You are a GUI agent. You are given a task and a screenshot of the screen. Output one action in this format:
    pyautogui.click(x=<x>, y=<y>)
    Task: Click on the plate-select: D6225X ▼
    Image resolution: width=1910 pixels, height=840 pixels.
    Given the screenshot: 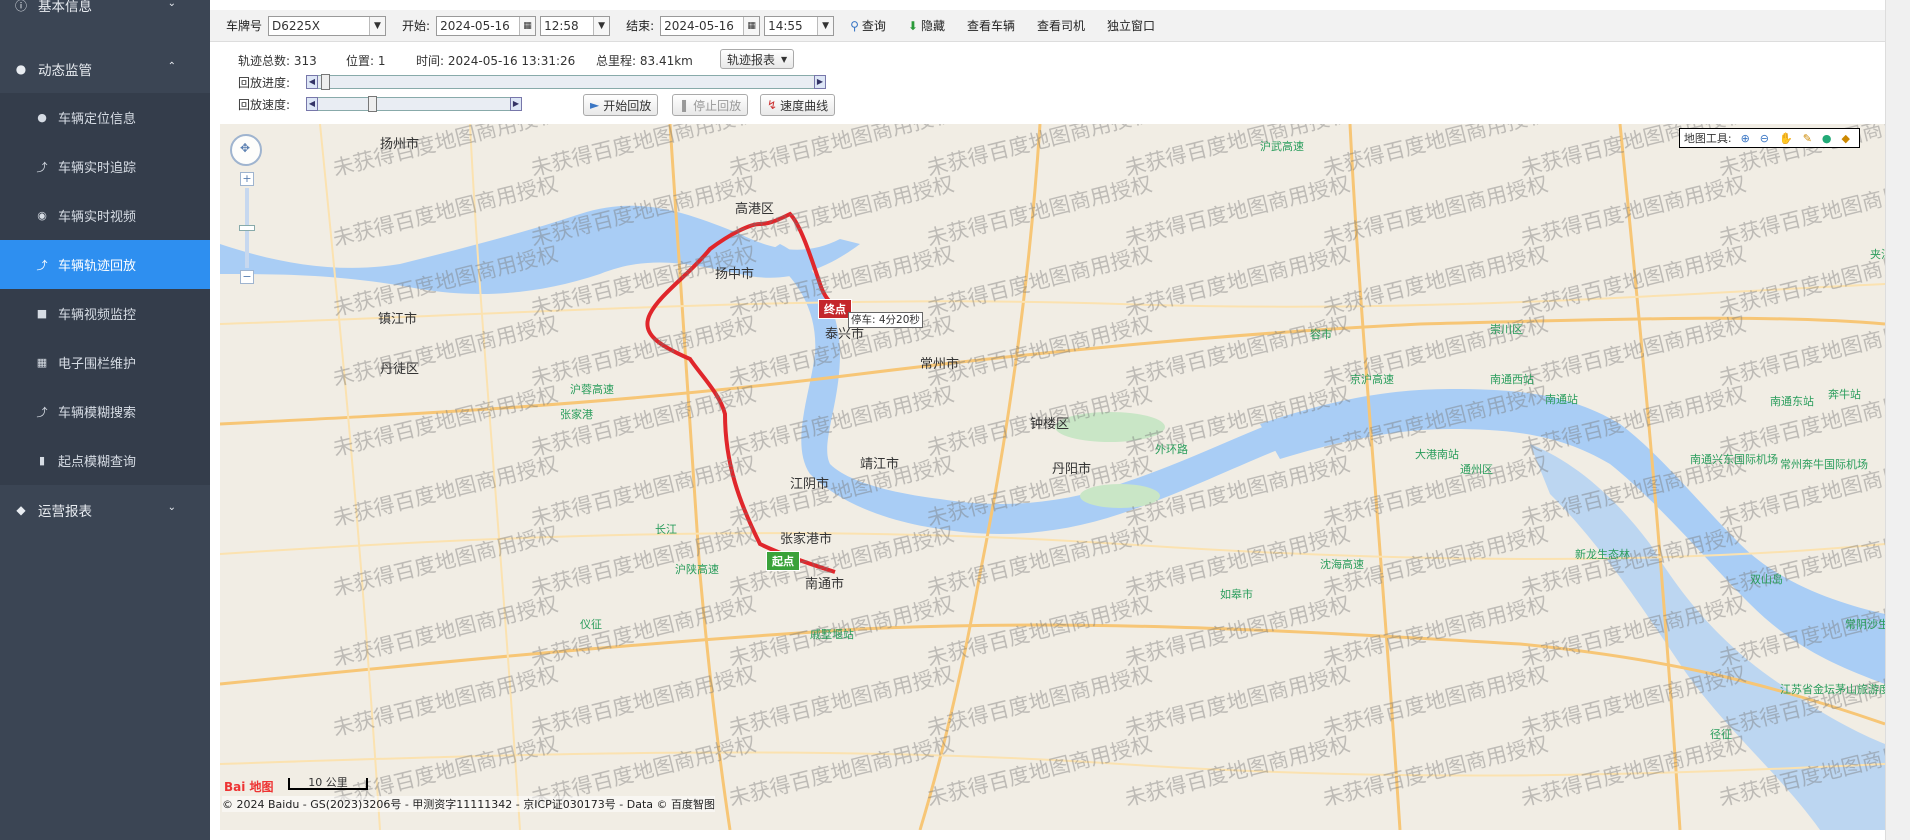 What is the action you would take?
    pyautogui.click(x=327, y=25)
    